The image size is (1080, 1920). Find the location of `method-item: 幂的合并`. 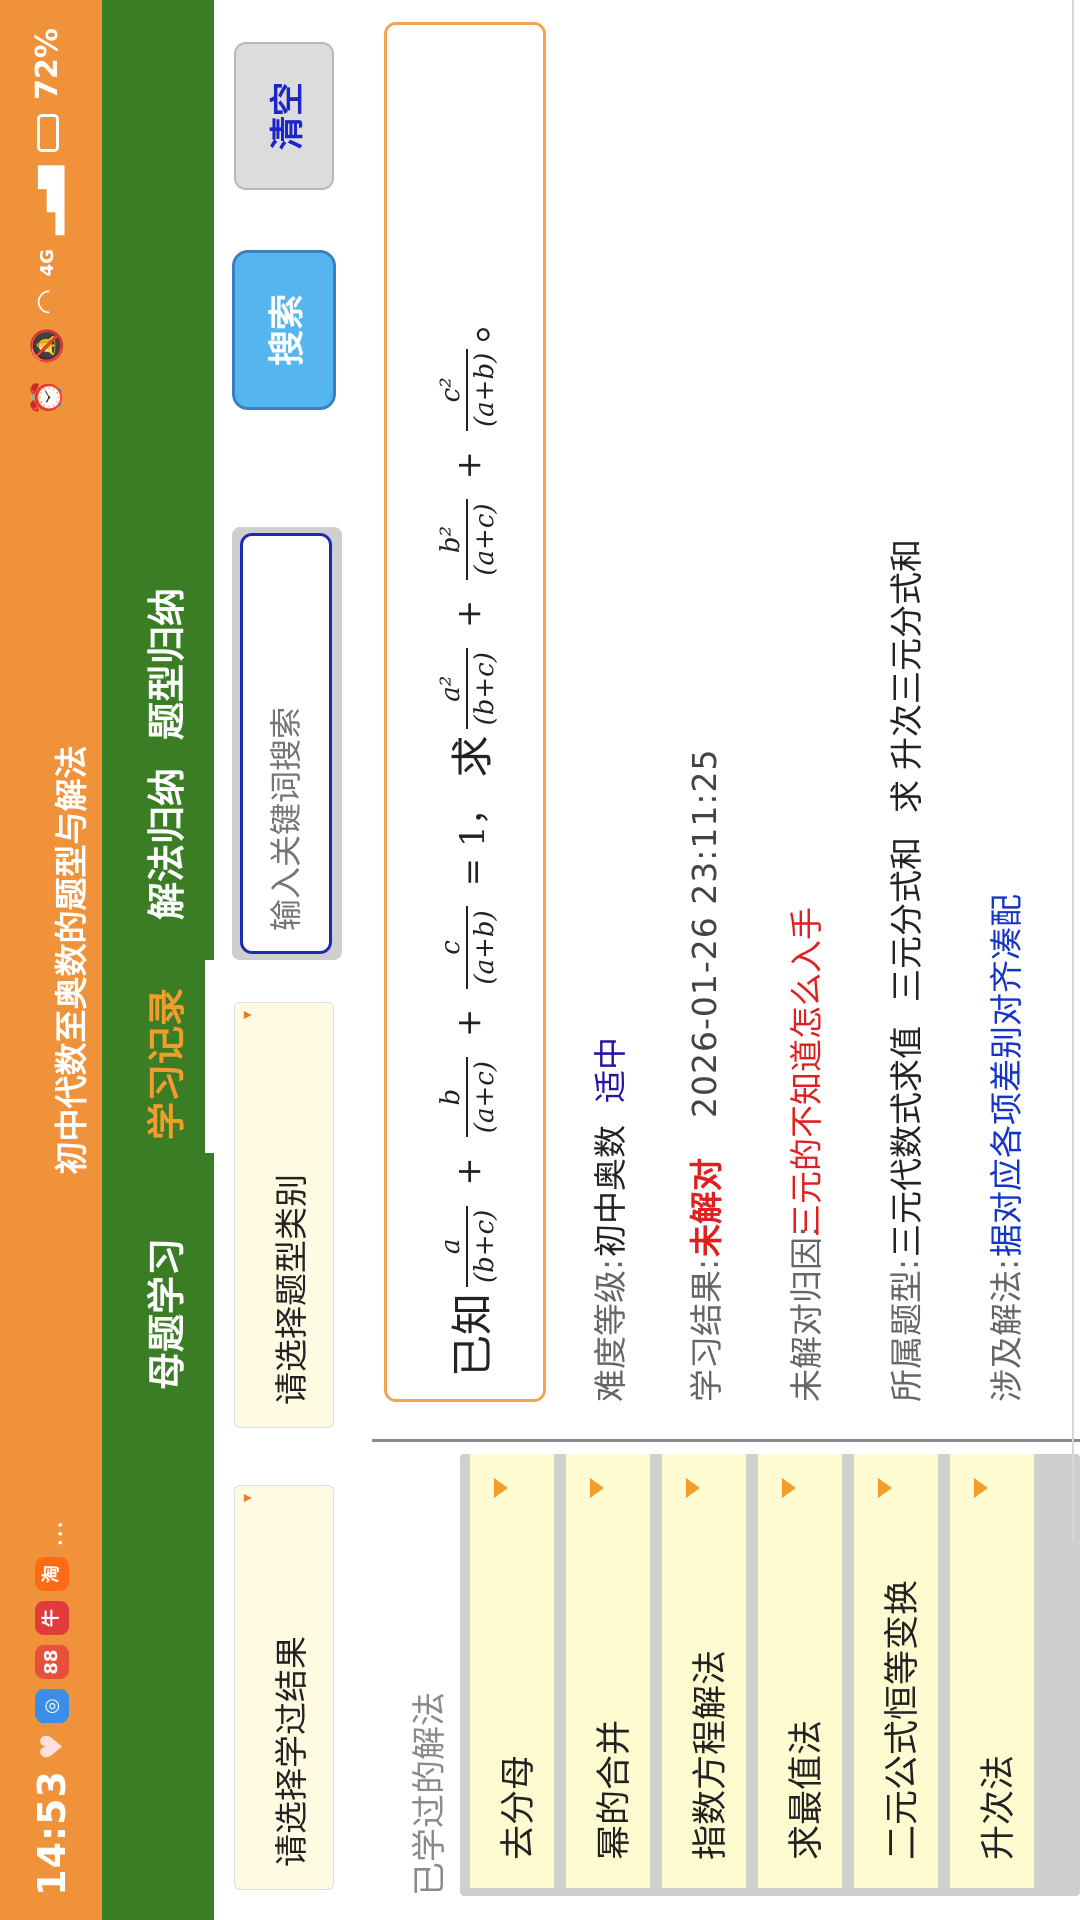

method-item: 幂的合并 is located at coordinates (608, 1671).